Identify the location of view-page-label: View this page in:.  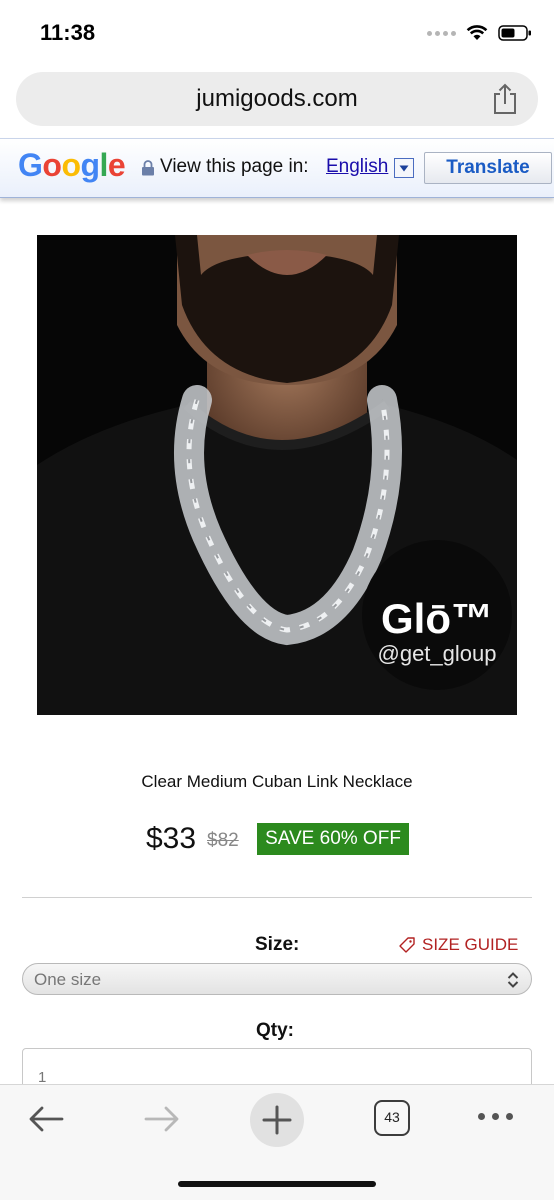
(234, 166).